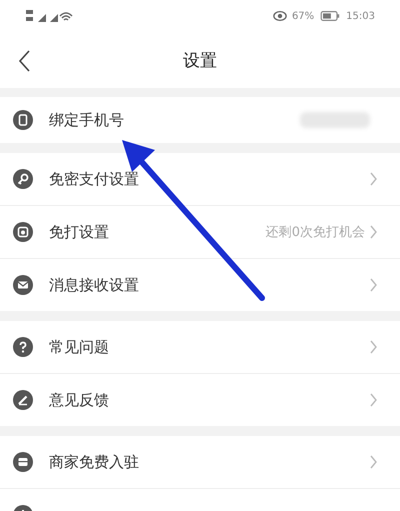  Describe the element at coordinates (279, 16) in the screenshot. I see `eye-icon` at that location.